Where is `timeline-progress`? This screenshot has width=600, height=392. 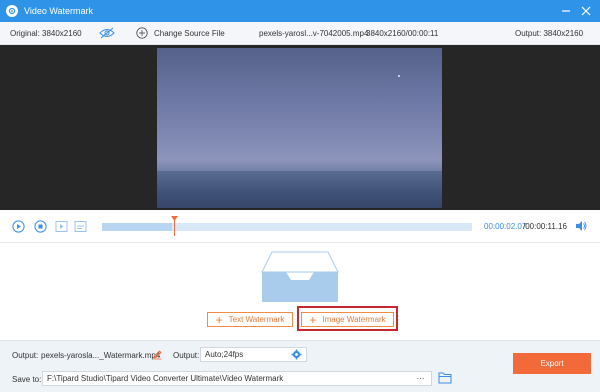
timeline-progress is located at coordinates (137, 227).